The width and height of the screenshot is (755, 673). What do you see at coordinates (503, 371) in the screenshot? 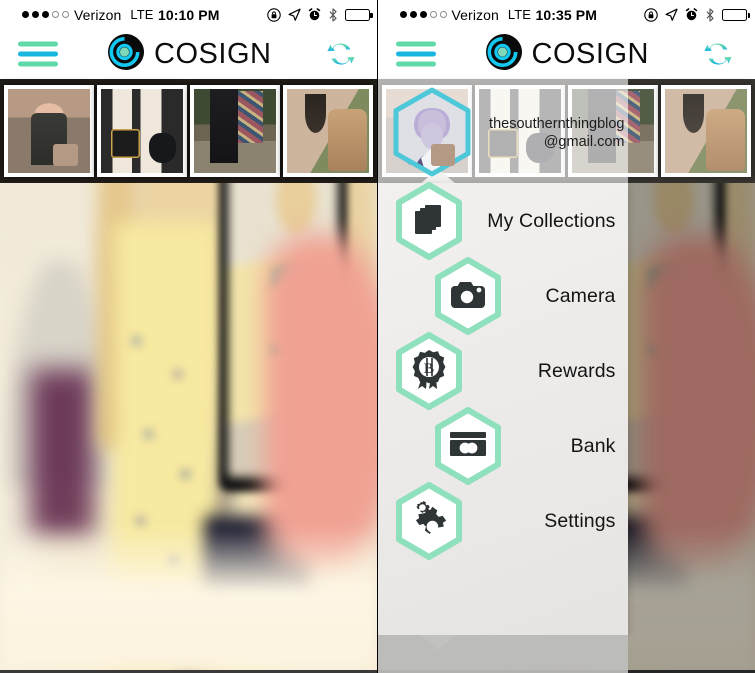
I see `menu-item-rewards: B Rewards` at bounding box center [503, 371].